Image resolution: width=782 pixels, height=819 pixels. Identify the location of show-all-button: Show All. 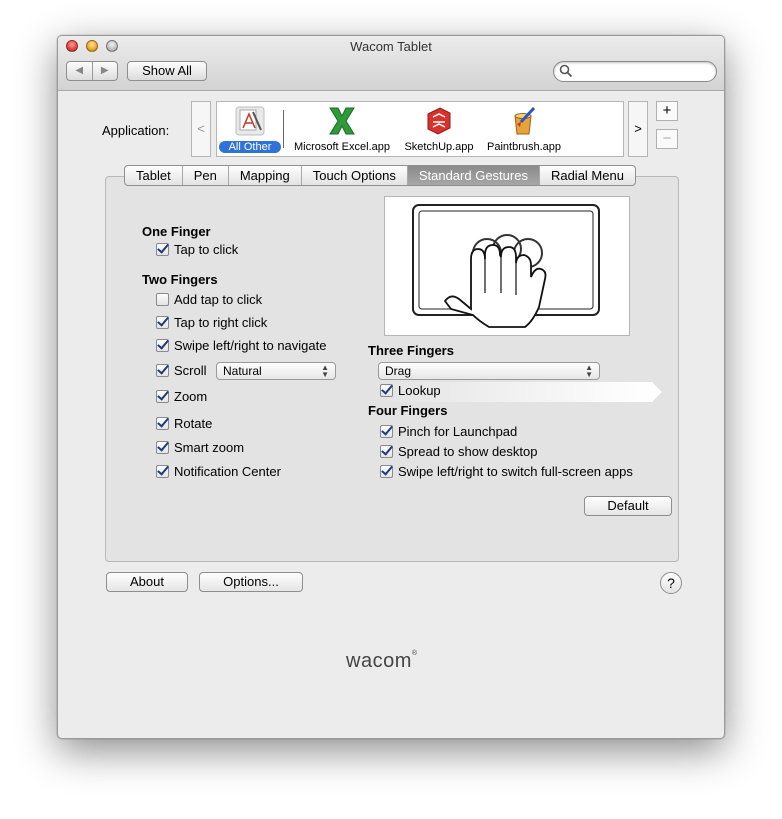
(167, 71).